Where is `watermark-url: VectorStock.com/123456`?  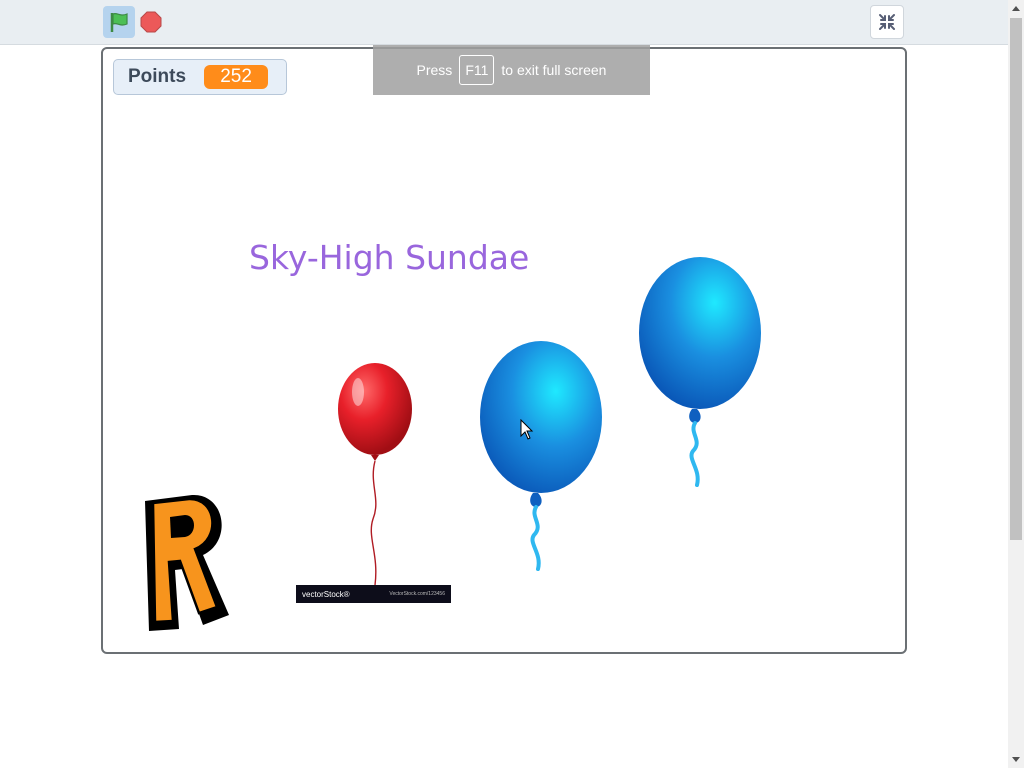 watermark-url: VectorStock.com/123456 is located at coordinates (417, 594).